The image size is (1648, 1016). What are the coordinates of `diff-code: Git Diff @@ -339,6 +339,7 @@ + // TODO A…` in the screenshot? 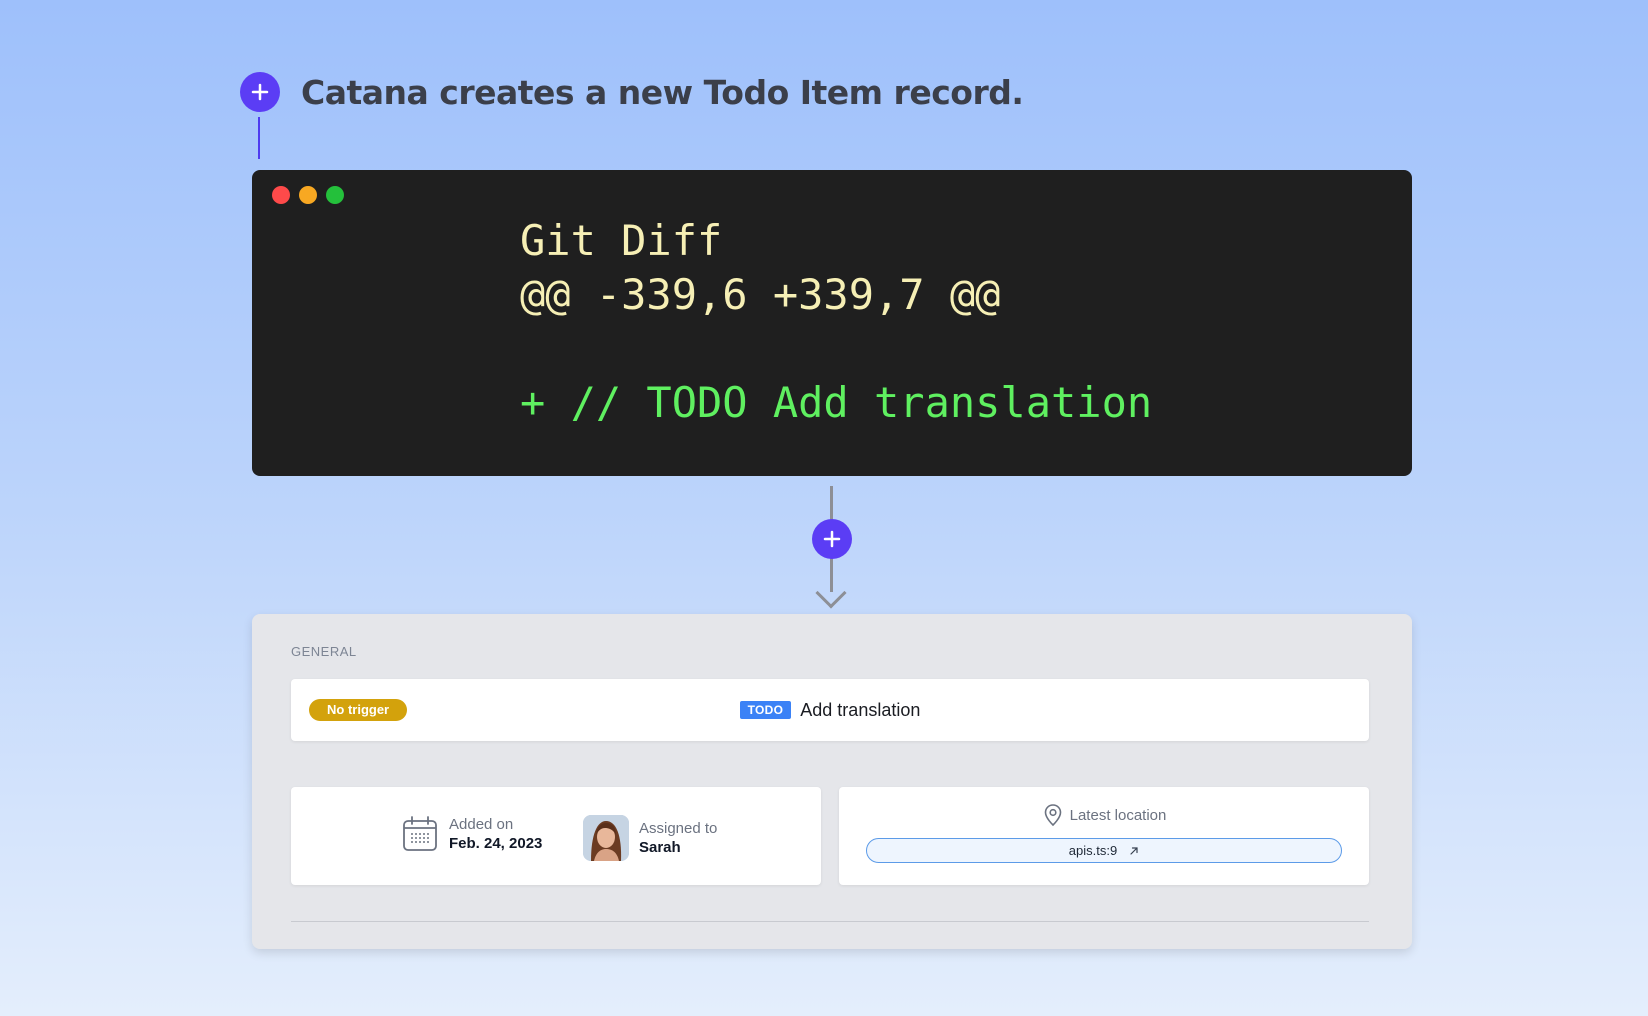 It's located at (836, 322).